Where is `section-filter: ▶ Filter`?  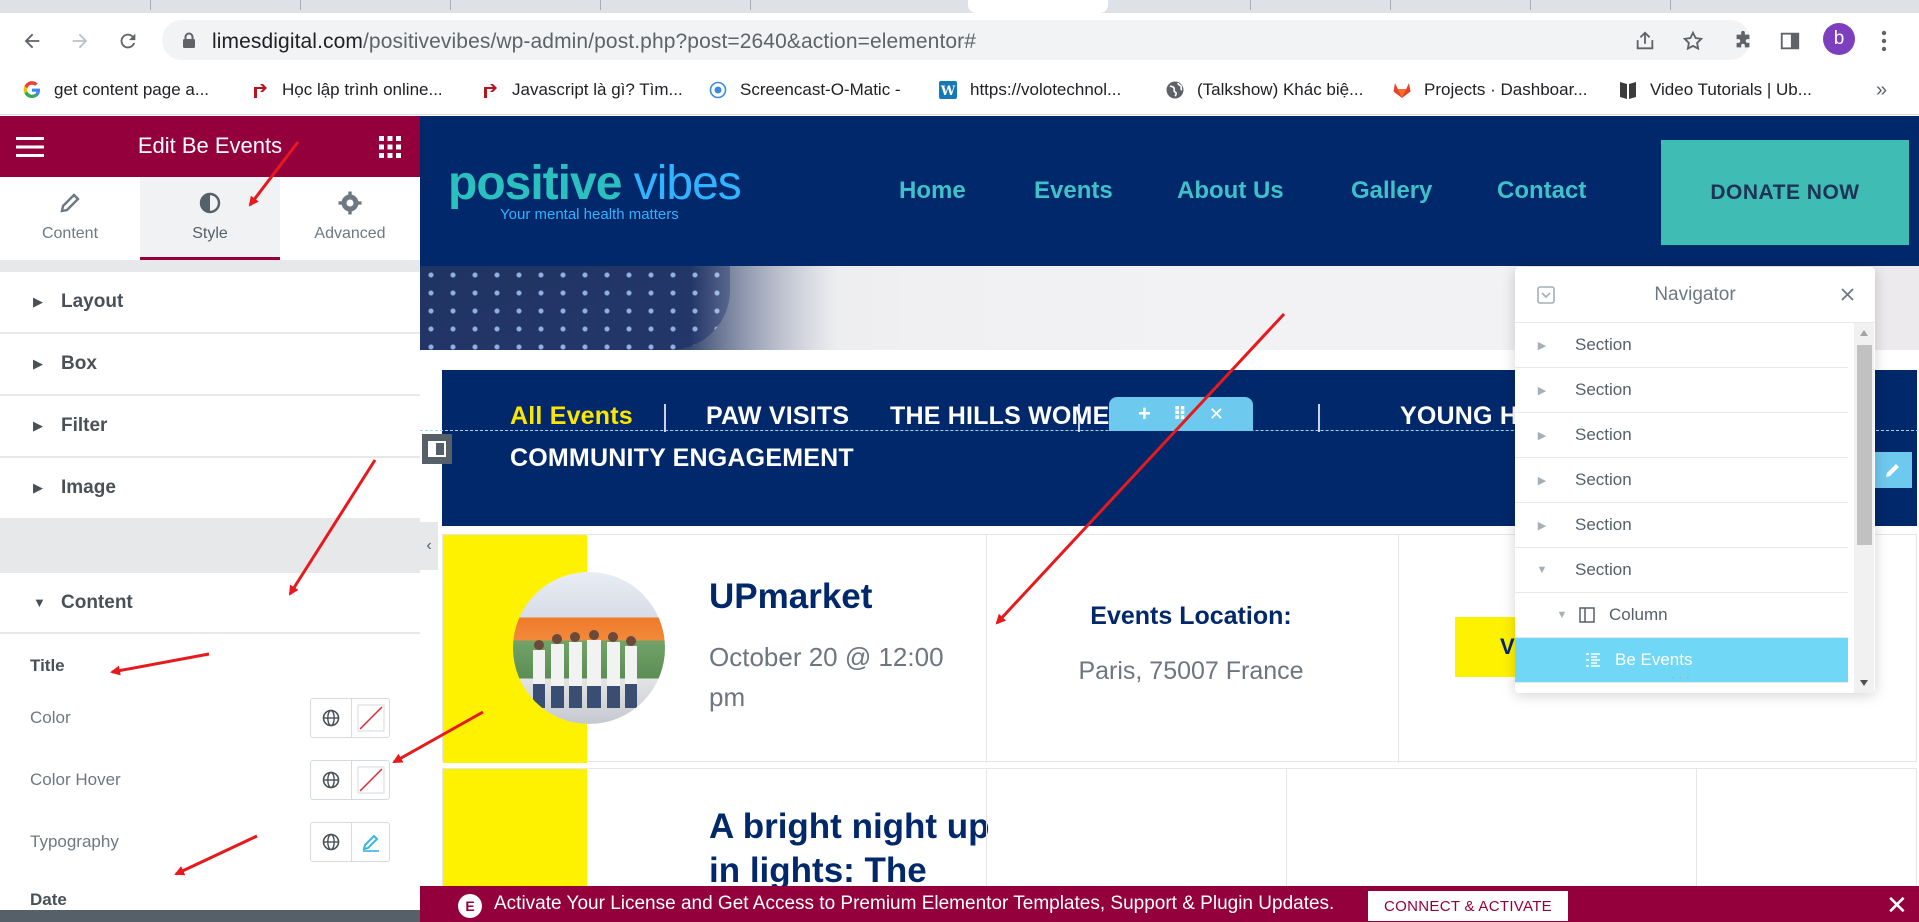
section-filter: ▶ Filter is located at coordinates (210, 426).